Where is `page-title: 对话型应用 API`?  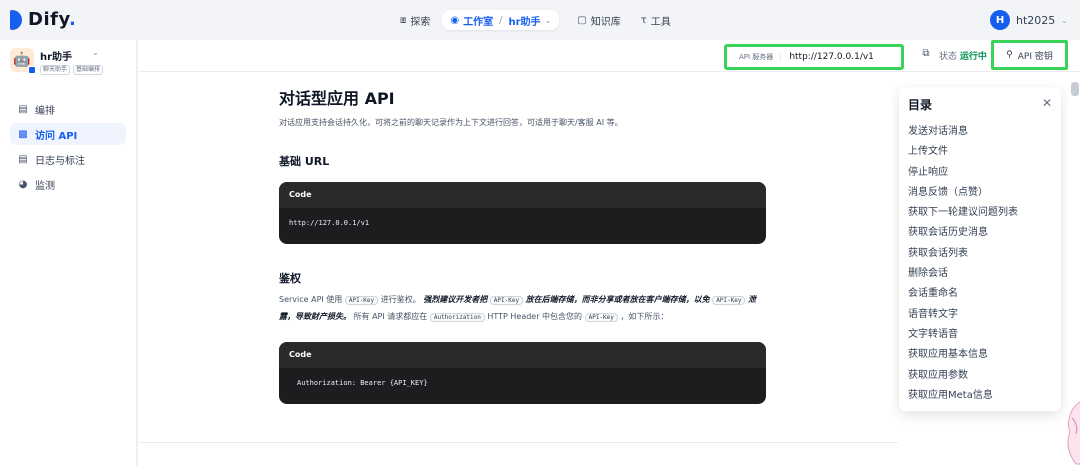 page-title: 对话型应用 API is located at coordinates (337, 98).